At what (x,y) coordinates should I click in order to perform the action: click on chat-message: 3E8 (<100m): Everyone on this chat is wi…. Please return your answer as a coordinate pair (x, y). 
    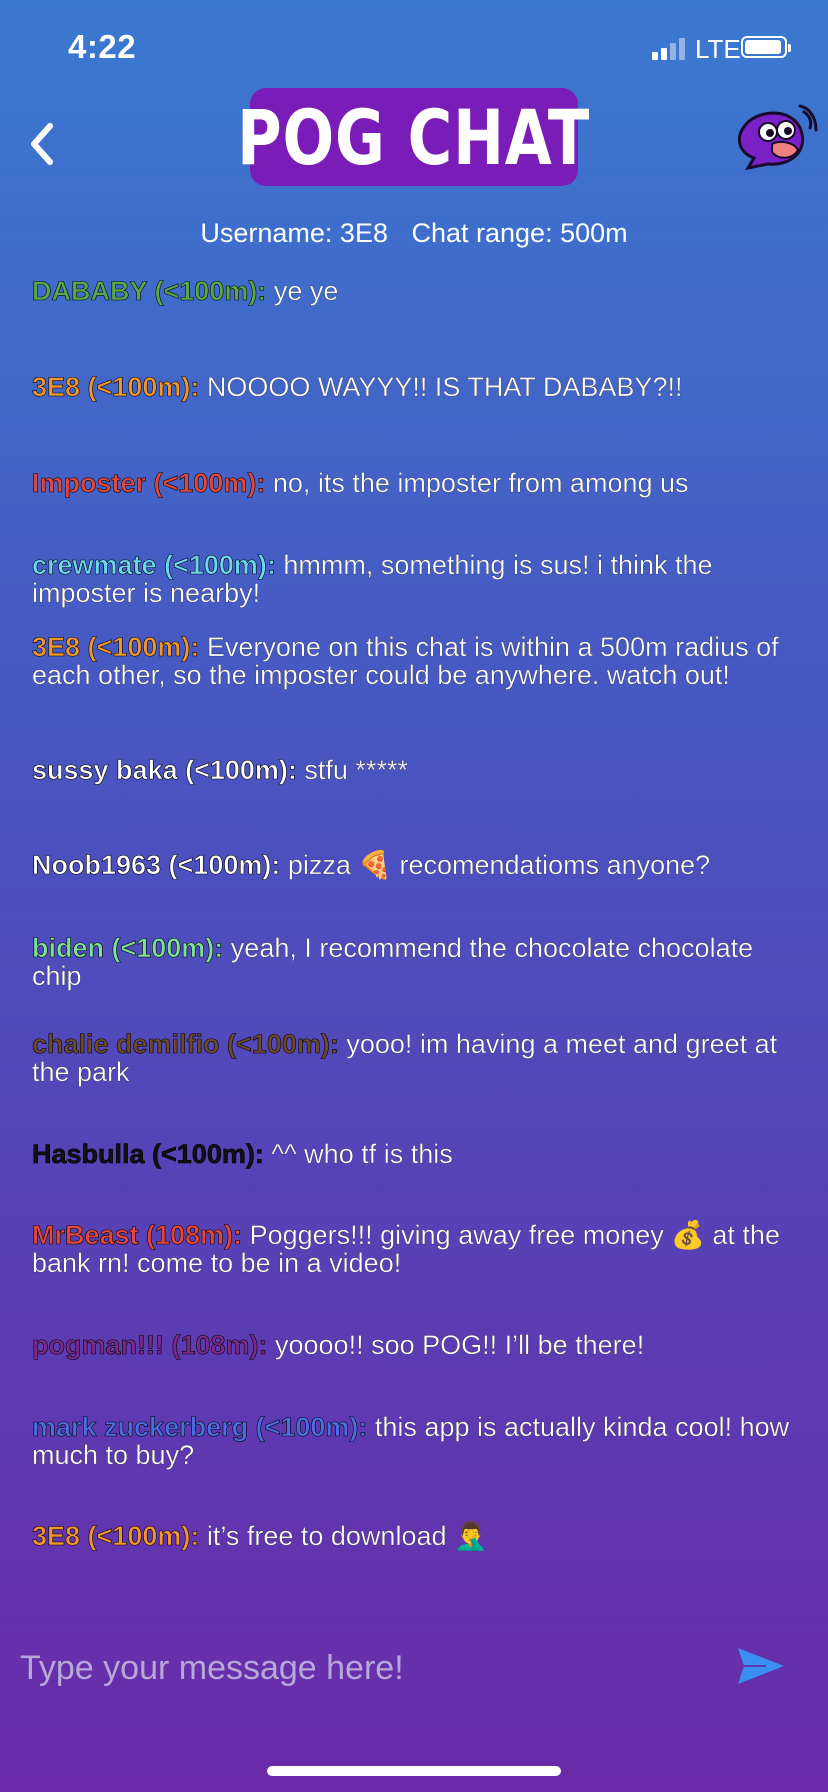
    Looking at the image, I should click on (417, 661).